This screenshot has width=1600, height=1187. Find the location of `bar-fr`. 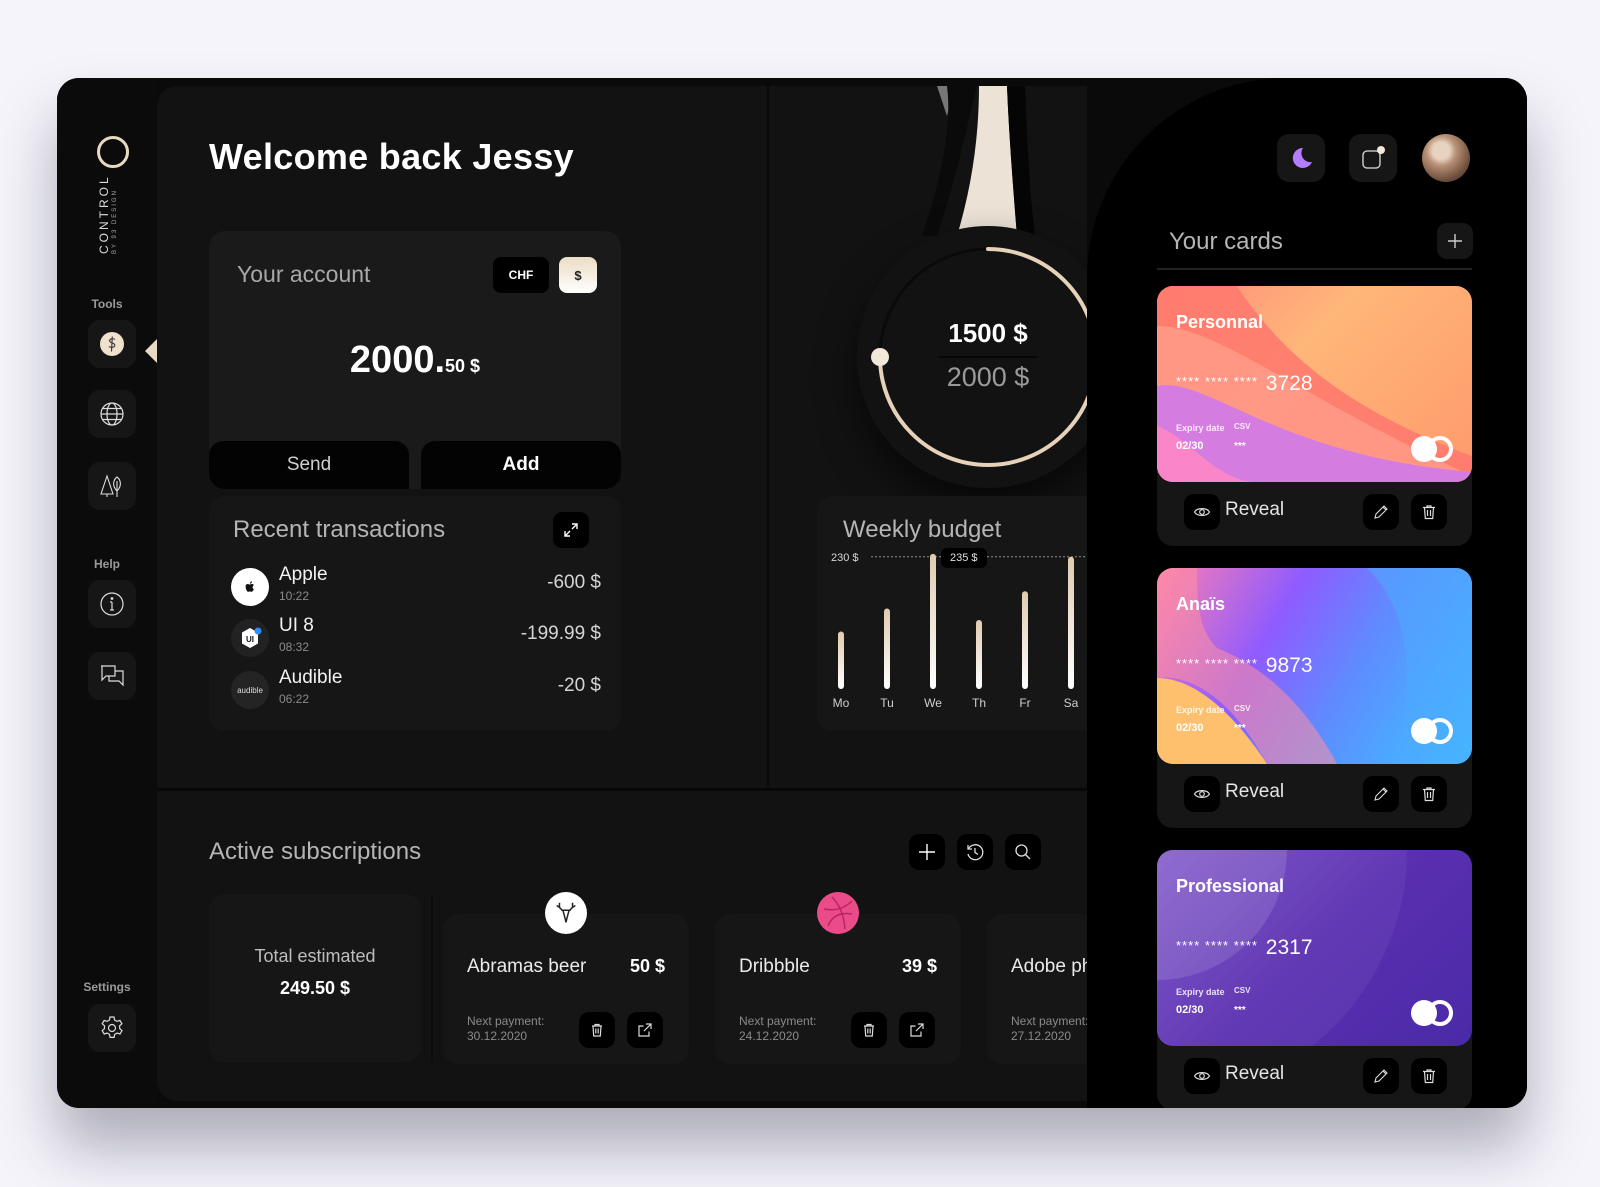

bar-fr is located at coordinates (1025, 640).